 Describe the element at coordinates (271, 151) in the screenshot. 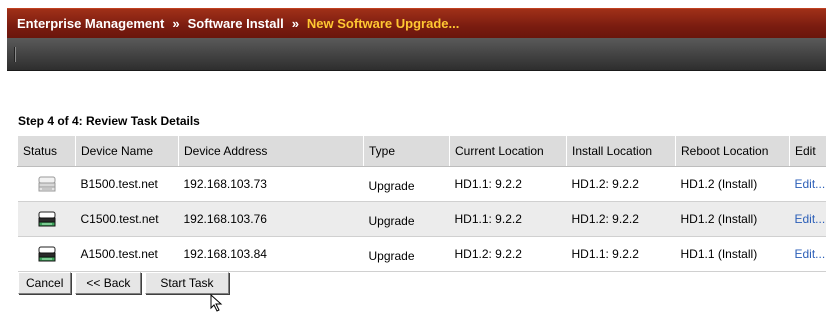

I see `column-header-device-address: Device Address` at that location.